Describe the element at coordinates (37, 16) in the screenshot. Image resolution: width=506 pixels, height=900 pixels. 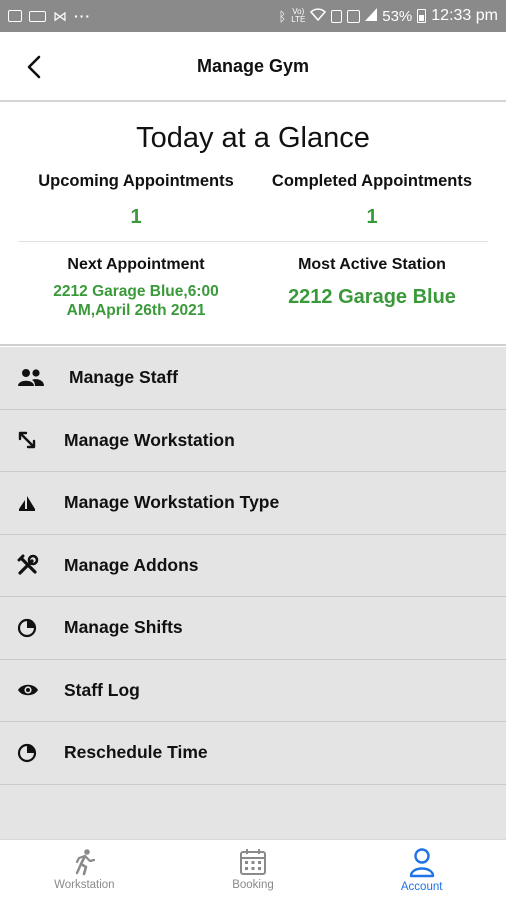
I see `monitor-notification-icon` at that location.